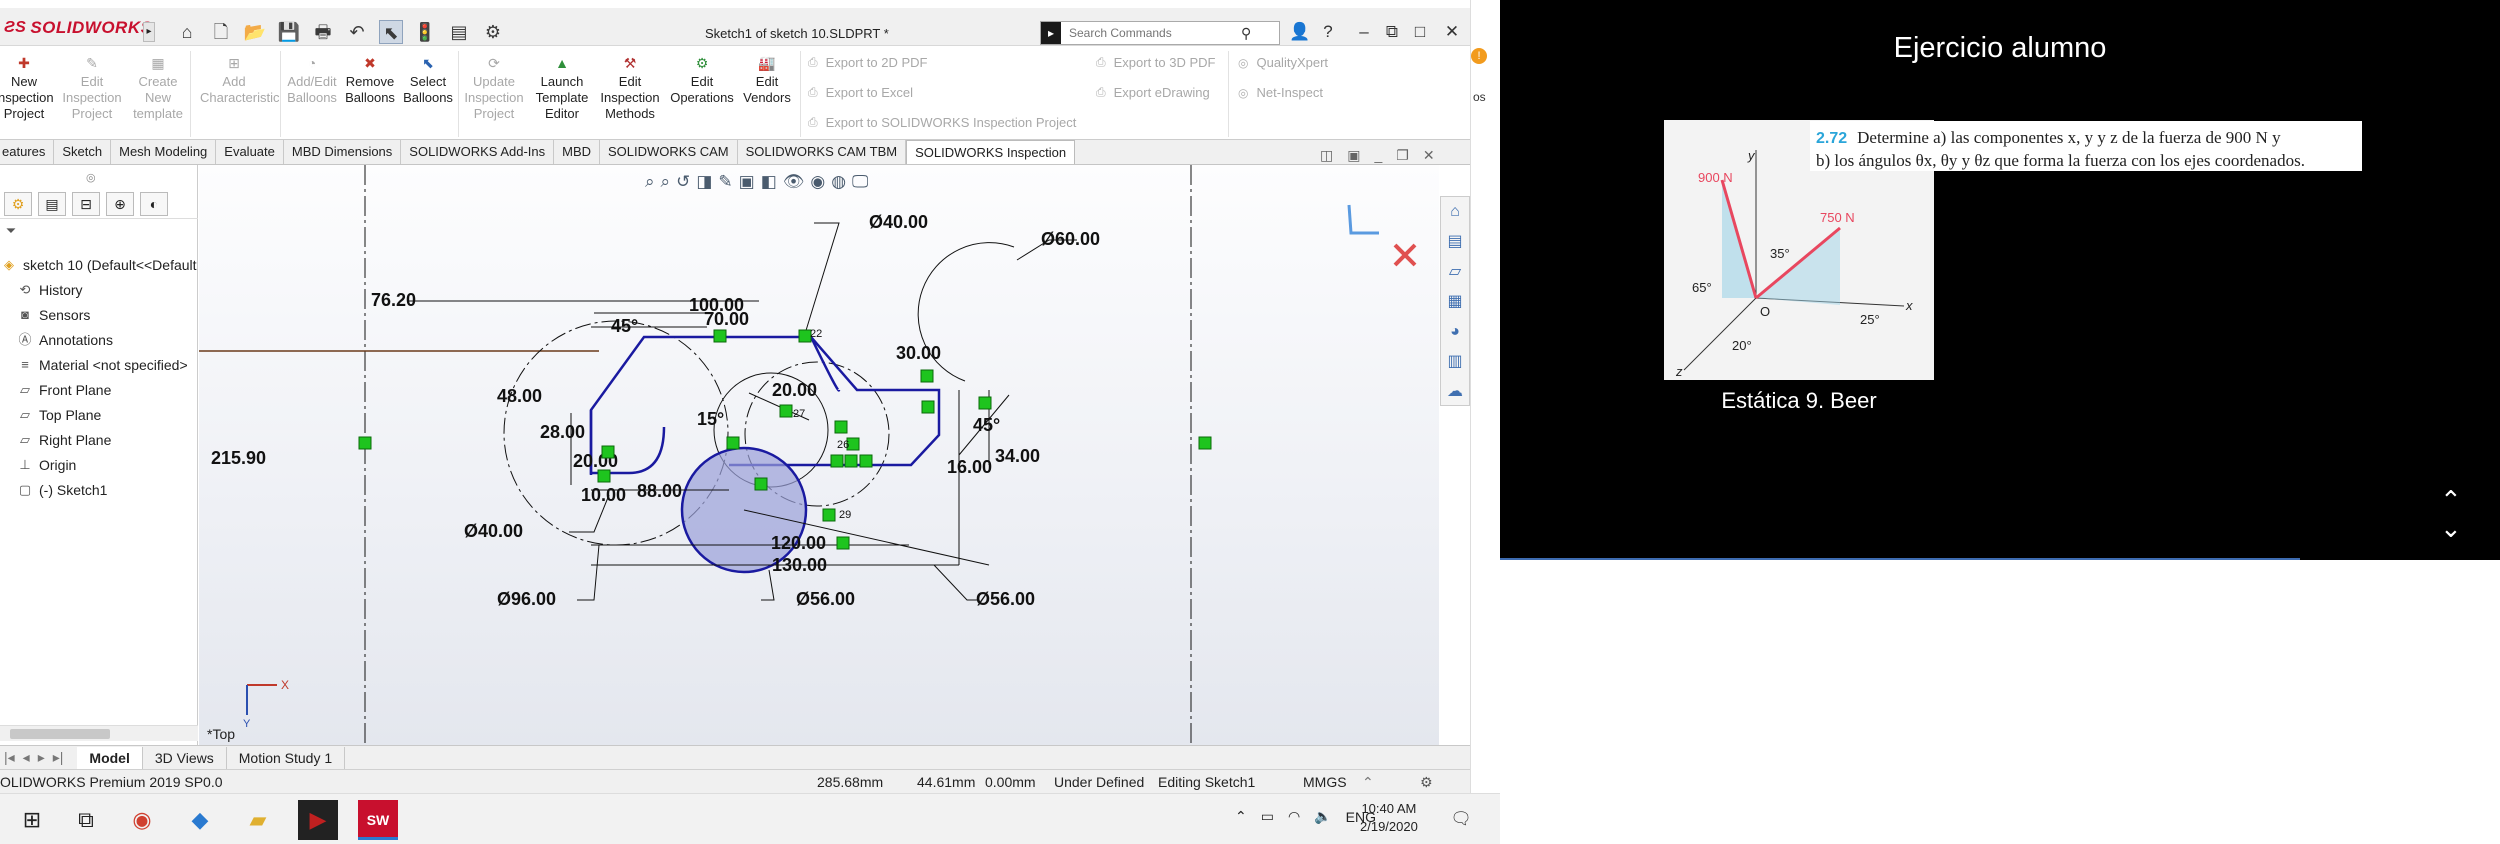 This screenshot has width=2500, height=844. I want to click on select-balloons-button: ⬉ Select Balloons, so click(428, 80).